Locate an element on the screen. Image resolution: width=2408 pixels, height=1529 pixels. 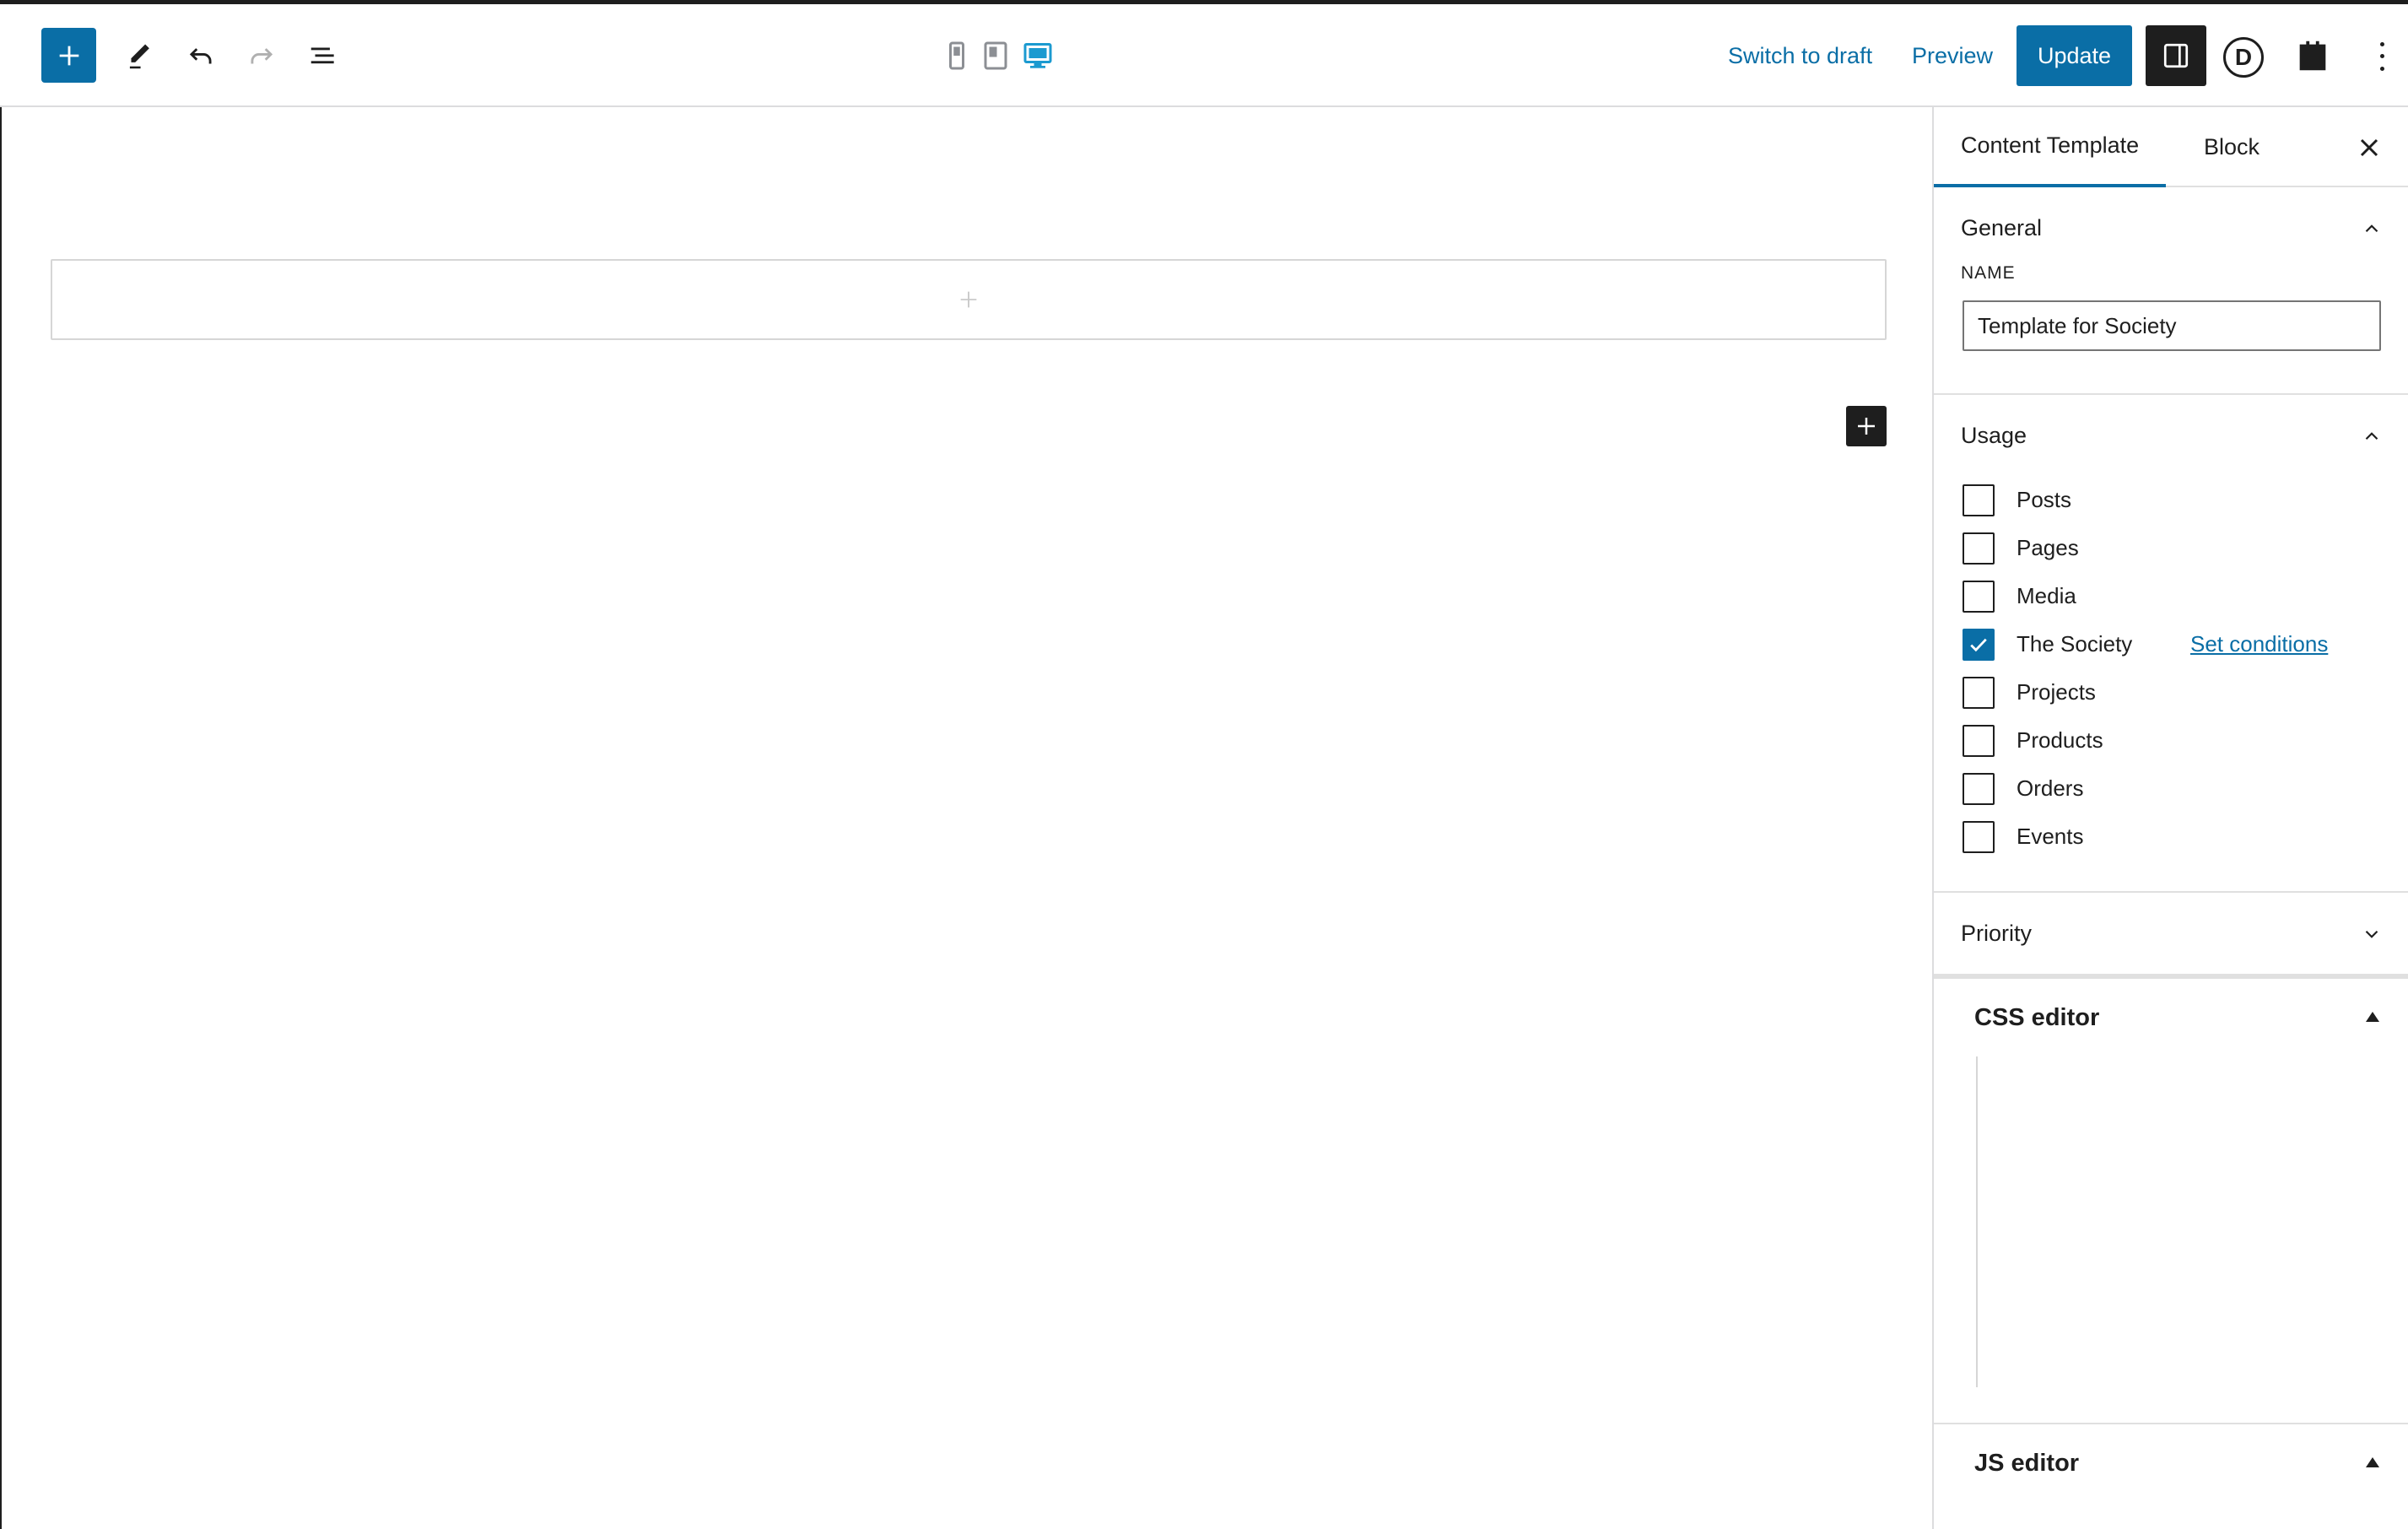
events-checkbox is located at coordinates (1979, 837).